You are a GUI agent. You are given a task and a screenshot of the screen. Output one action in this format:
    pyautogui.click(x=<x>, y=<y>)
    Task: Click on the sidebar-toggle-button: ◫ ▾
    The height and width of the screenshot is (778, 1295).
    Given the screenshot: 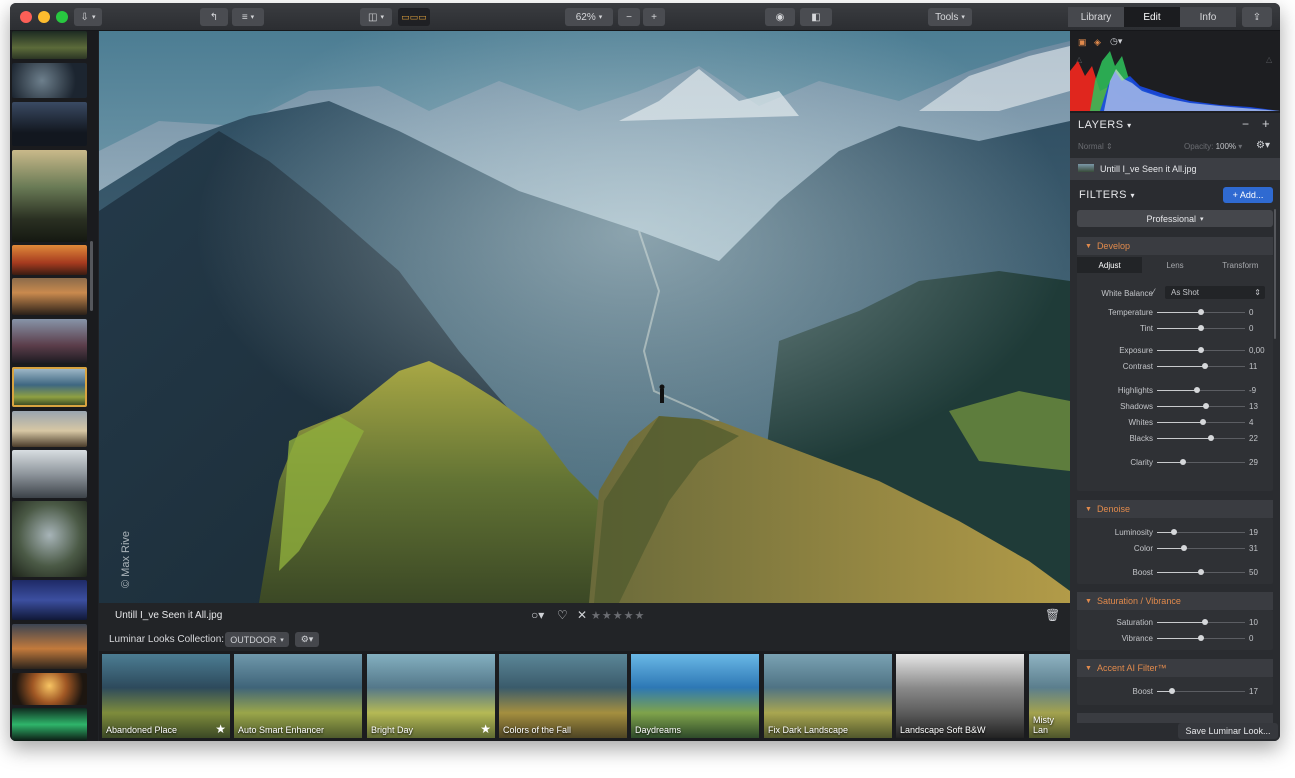 What is the action you would take?
    pyautogui.click(x=376, y=17)
    